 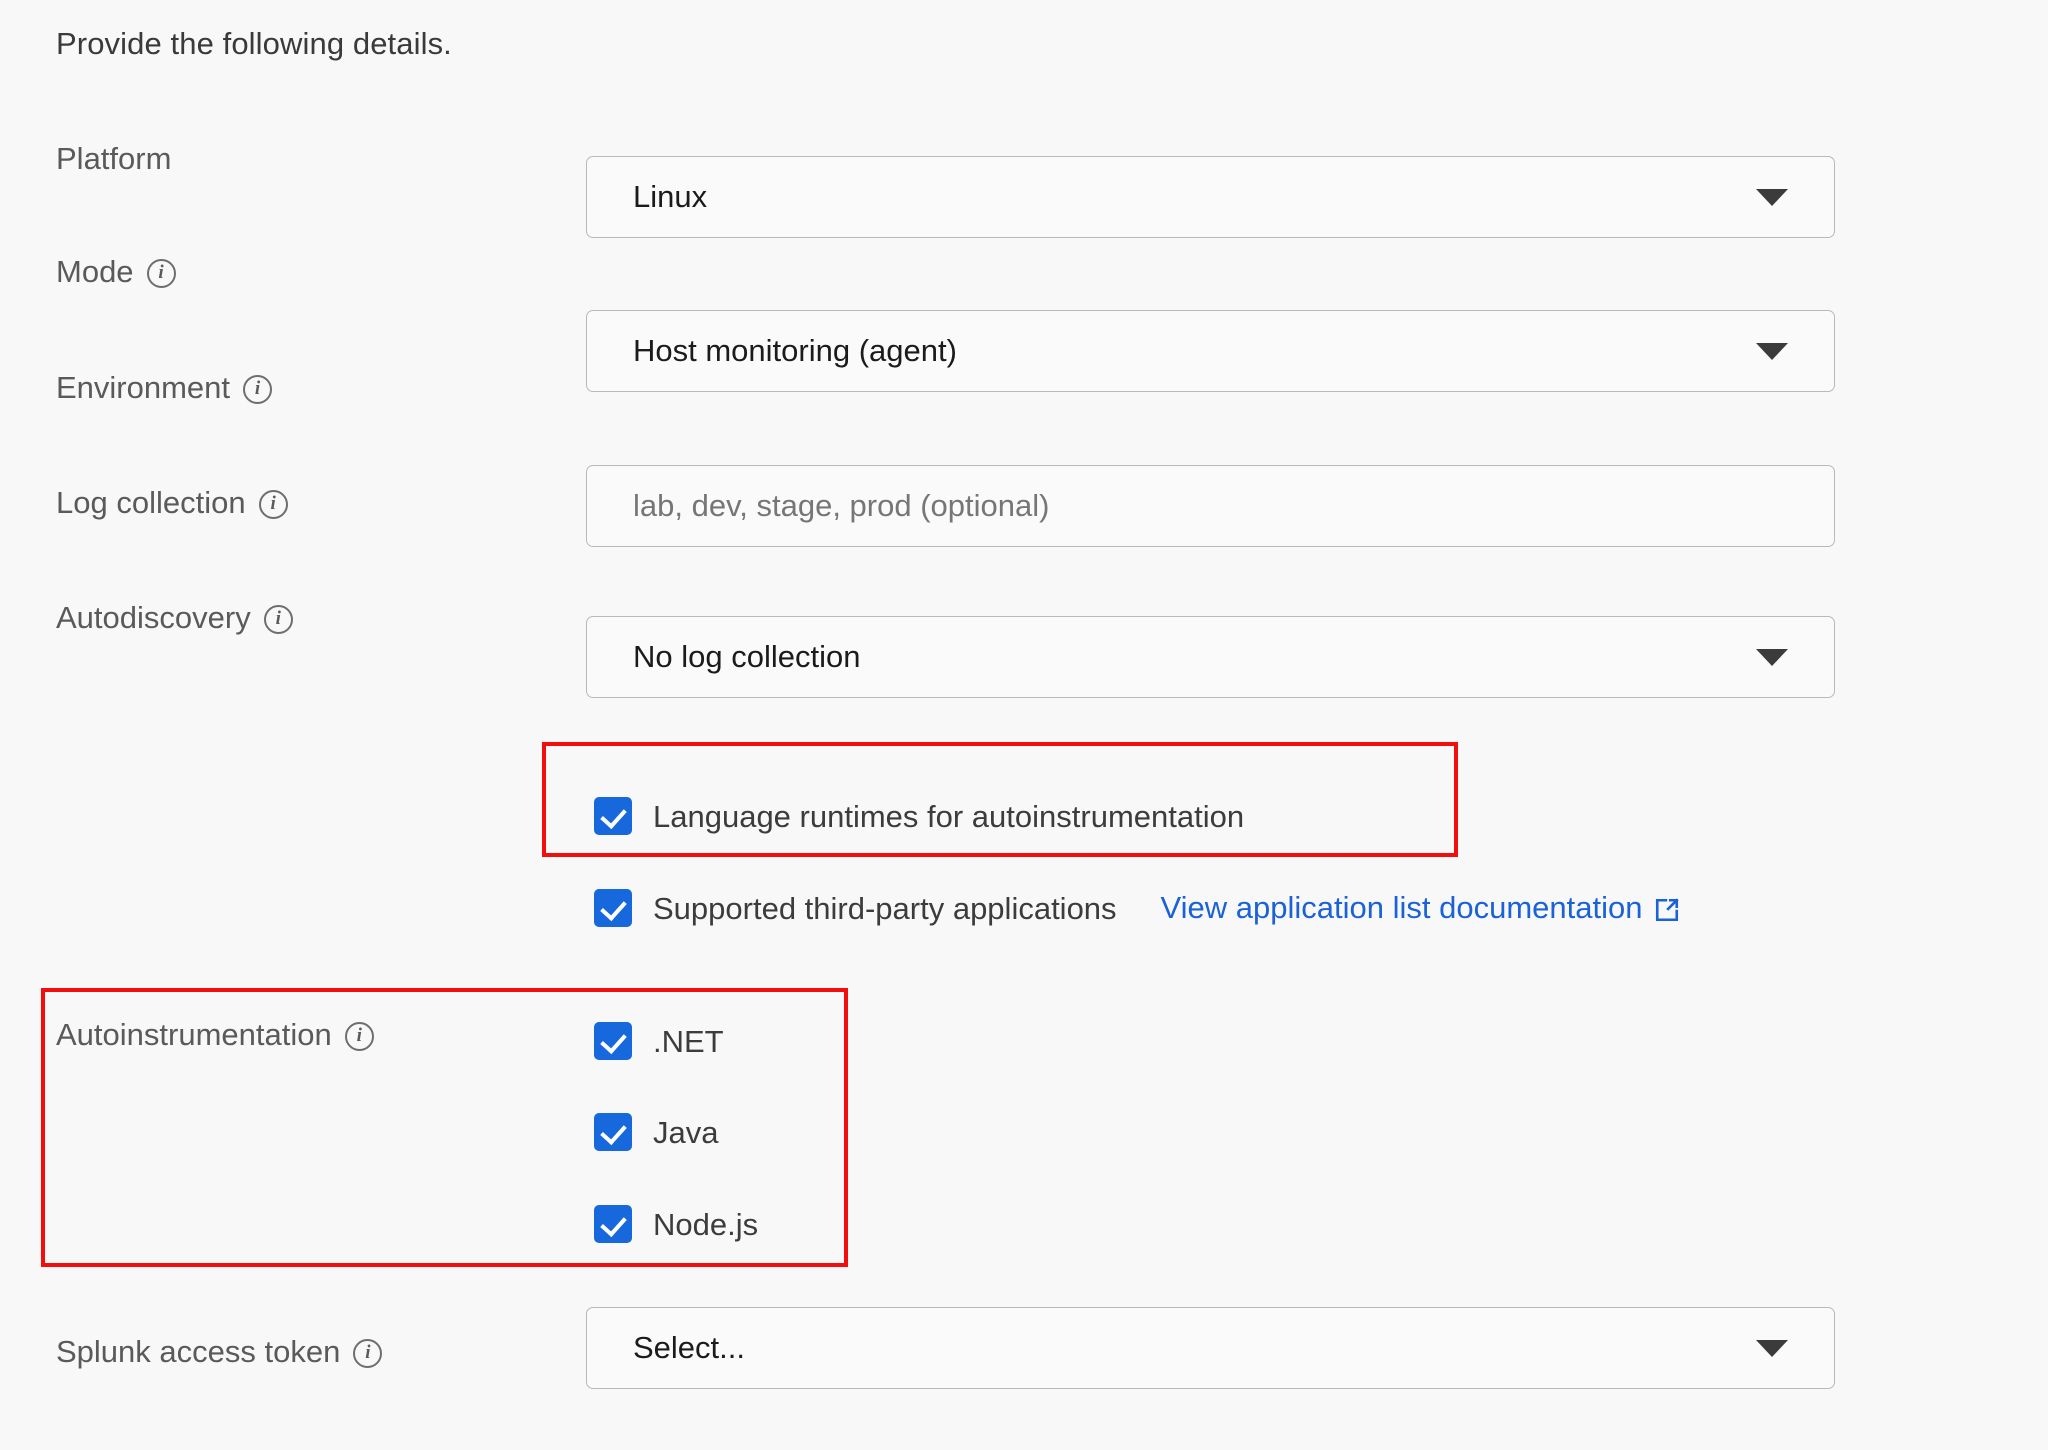 I want to click on autoinstrumentation-label-text: Autoinstrumentation, so click(x=194, y=1034).